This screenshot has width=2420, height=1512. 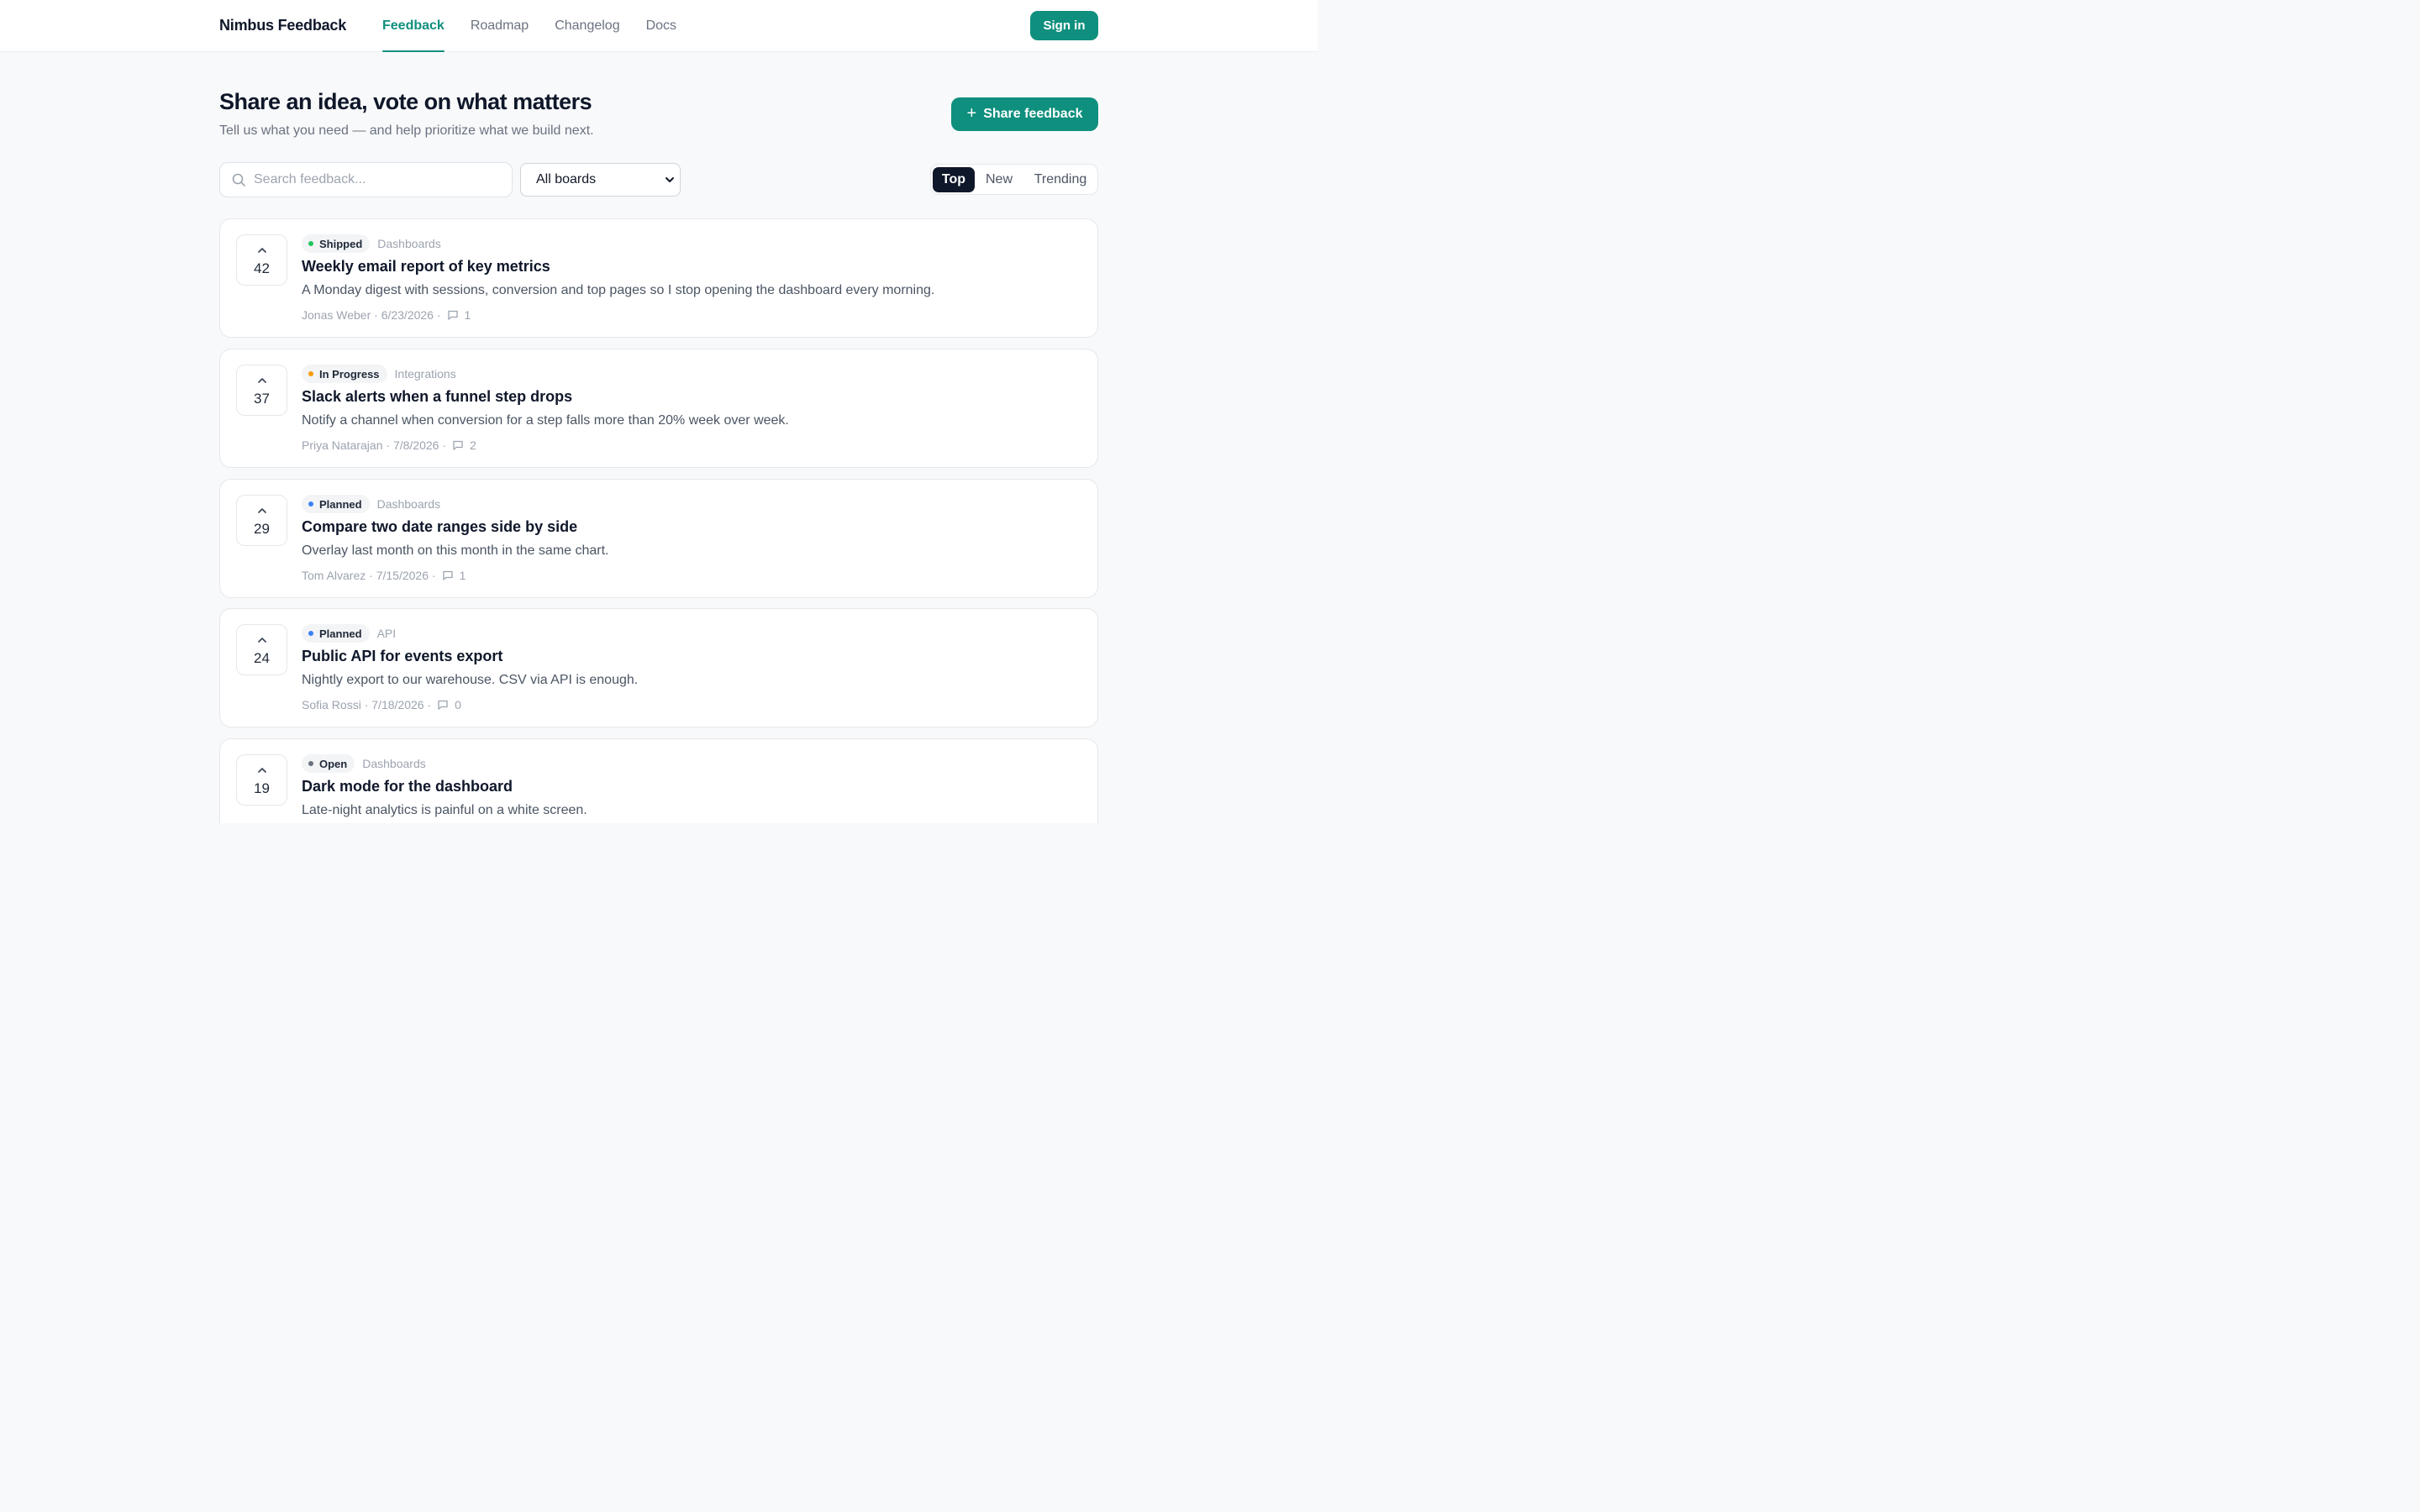 I want to click on card-footer: Sofia Rossi · 7/18/2026 · 0, so click(x=382, y=704).